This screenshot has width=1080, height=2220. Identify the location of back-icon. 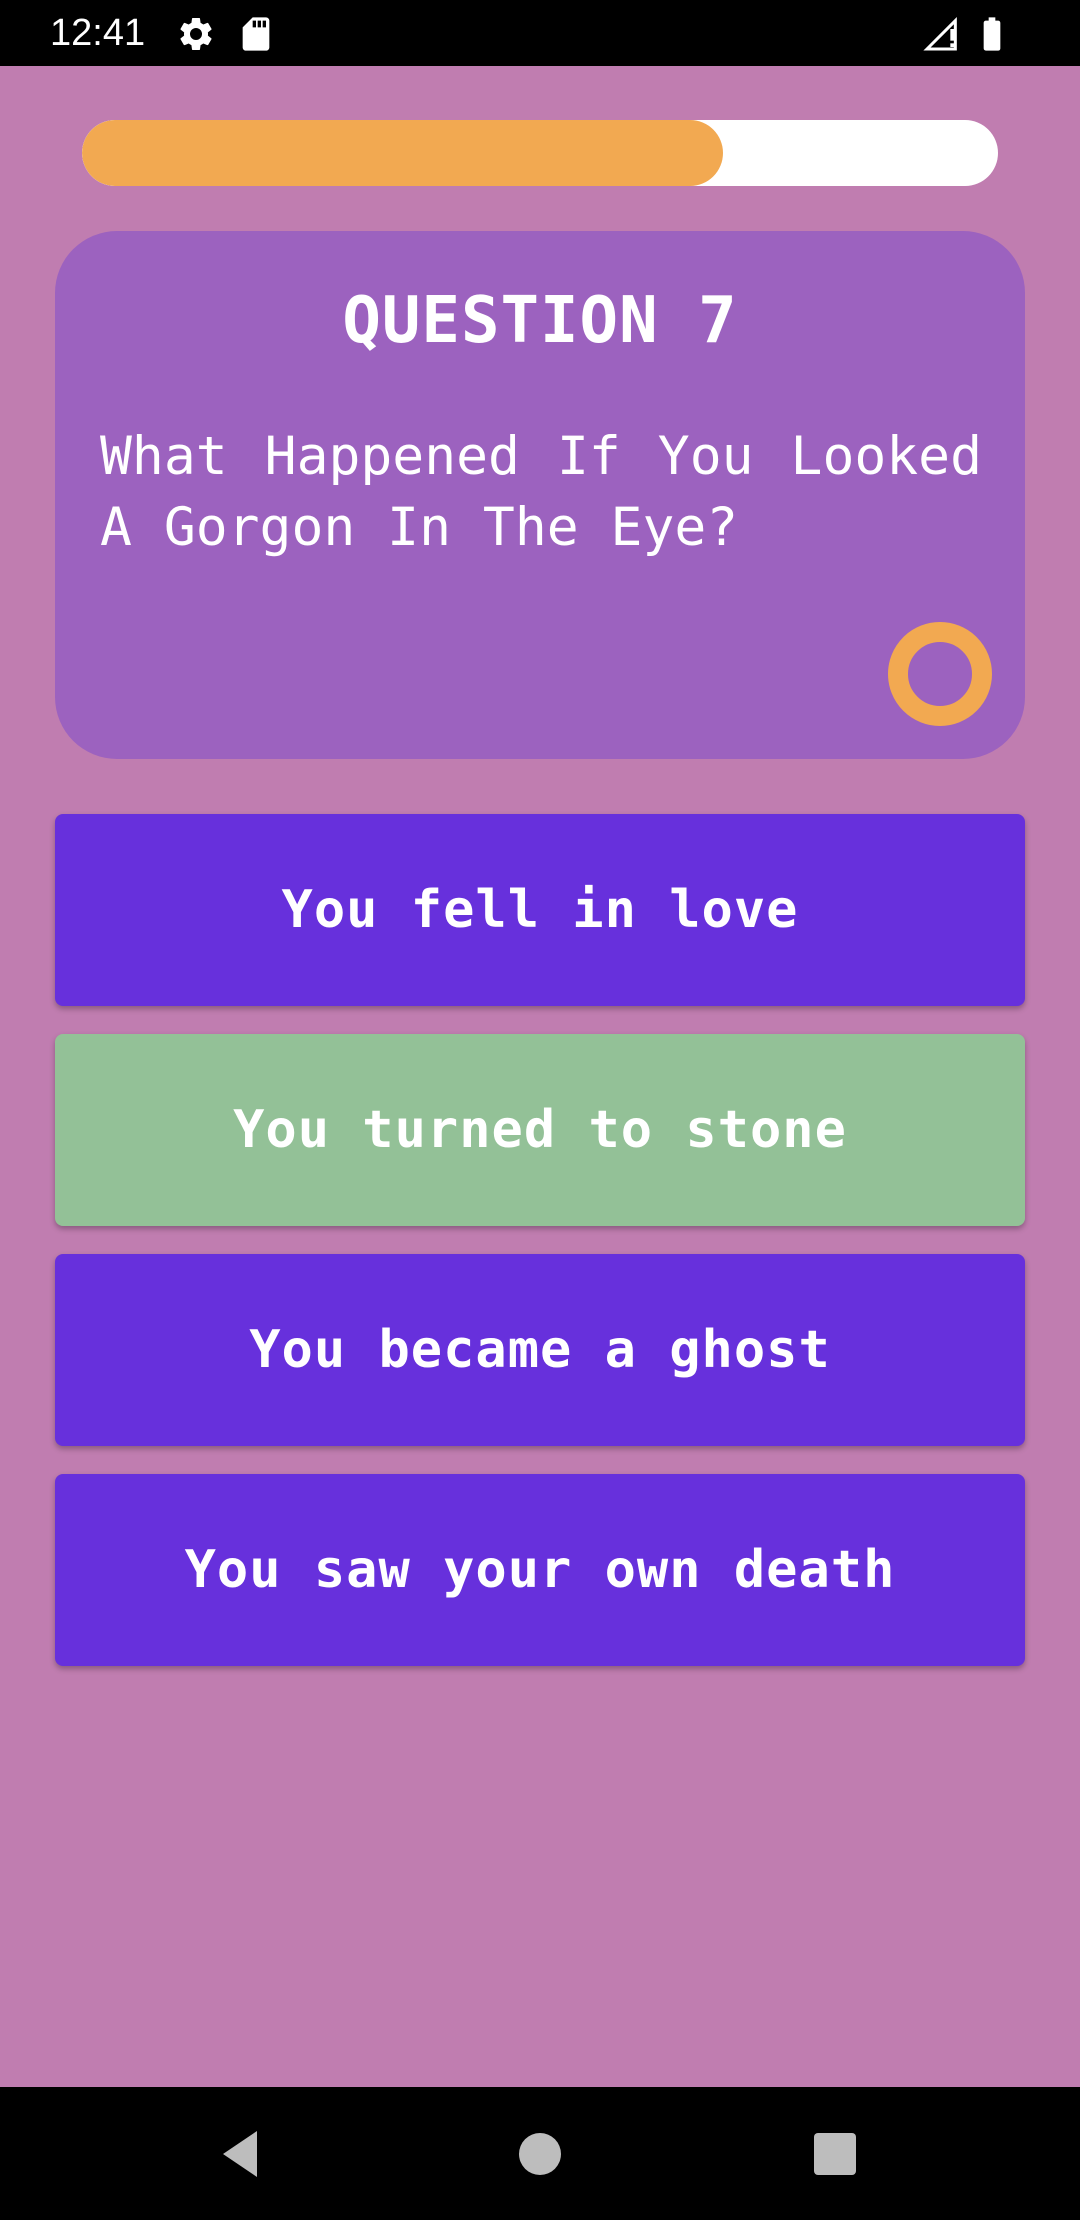
(244, 2154).